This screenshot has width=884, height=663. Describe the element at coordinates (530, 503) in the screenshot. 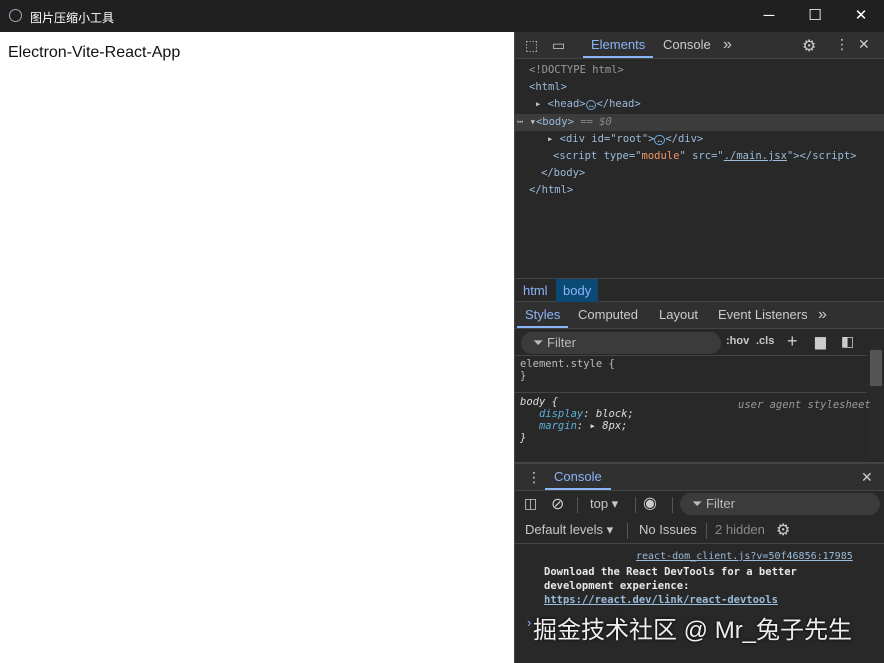

I see `console-sidebar-icon: ◫` at that location.